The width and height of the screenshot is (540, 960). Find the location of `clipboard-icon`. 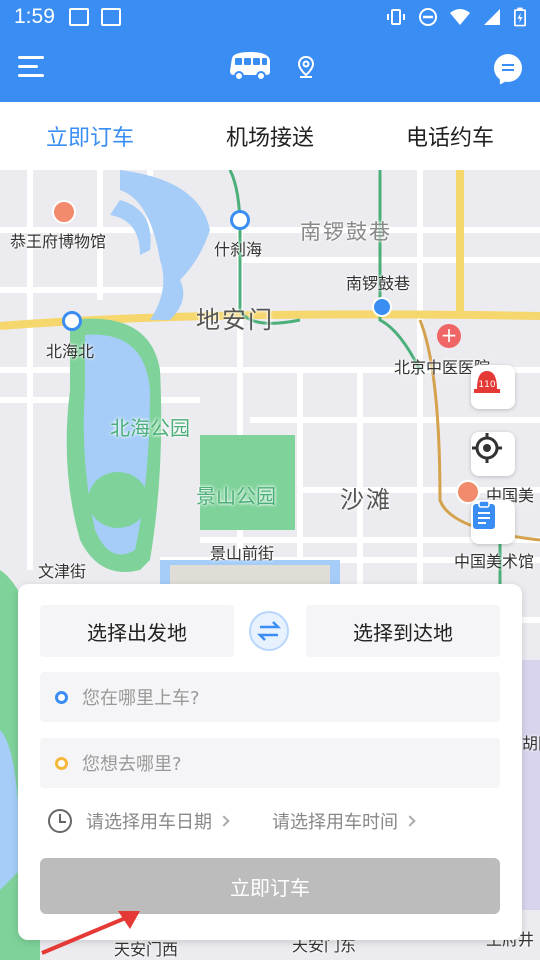

clipboard-icon is located at coordinates (484, 514).